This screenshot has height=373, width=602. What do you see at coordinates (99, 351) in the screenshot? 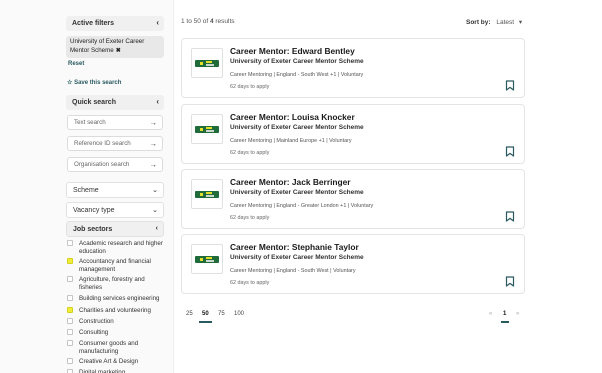
I see `sector-label-cont: manufacturing` at bounding box center [99, 351].